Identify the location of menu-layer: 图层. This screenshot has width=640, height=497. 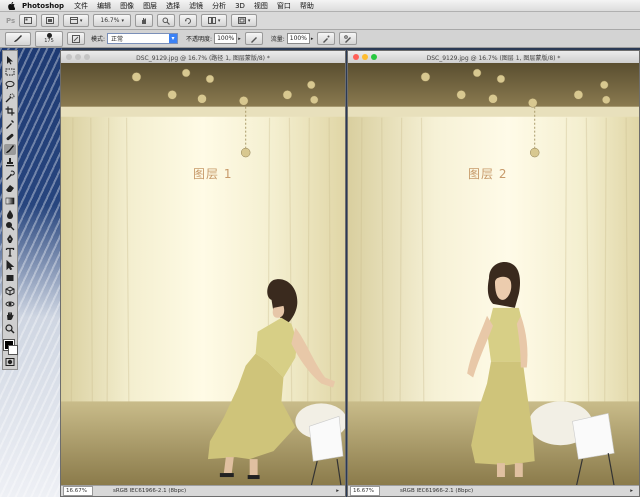
(150, 6).